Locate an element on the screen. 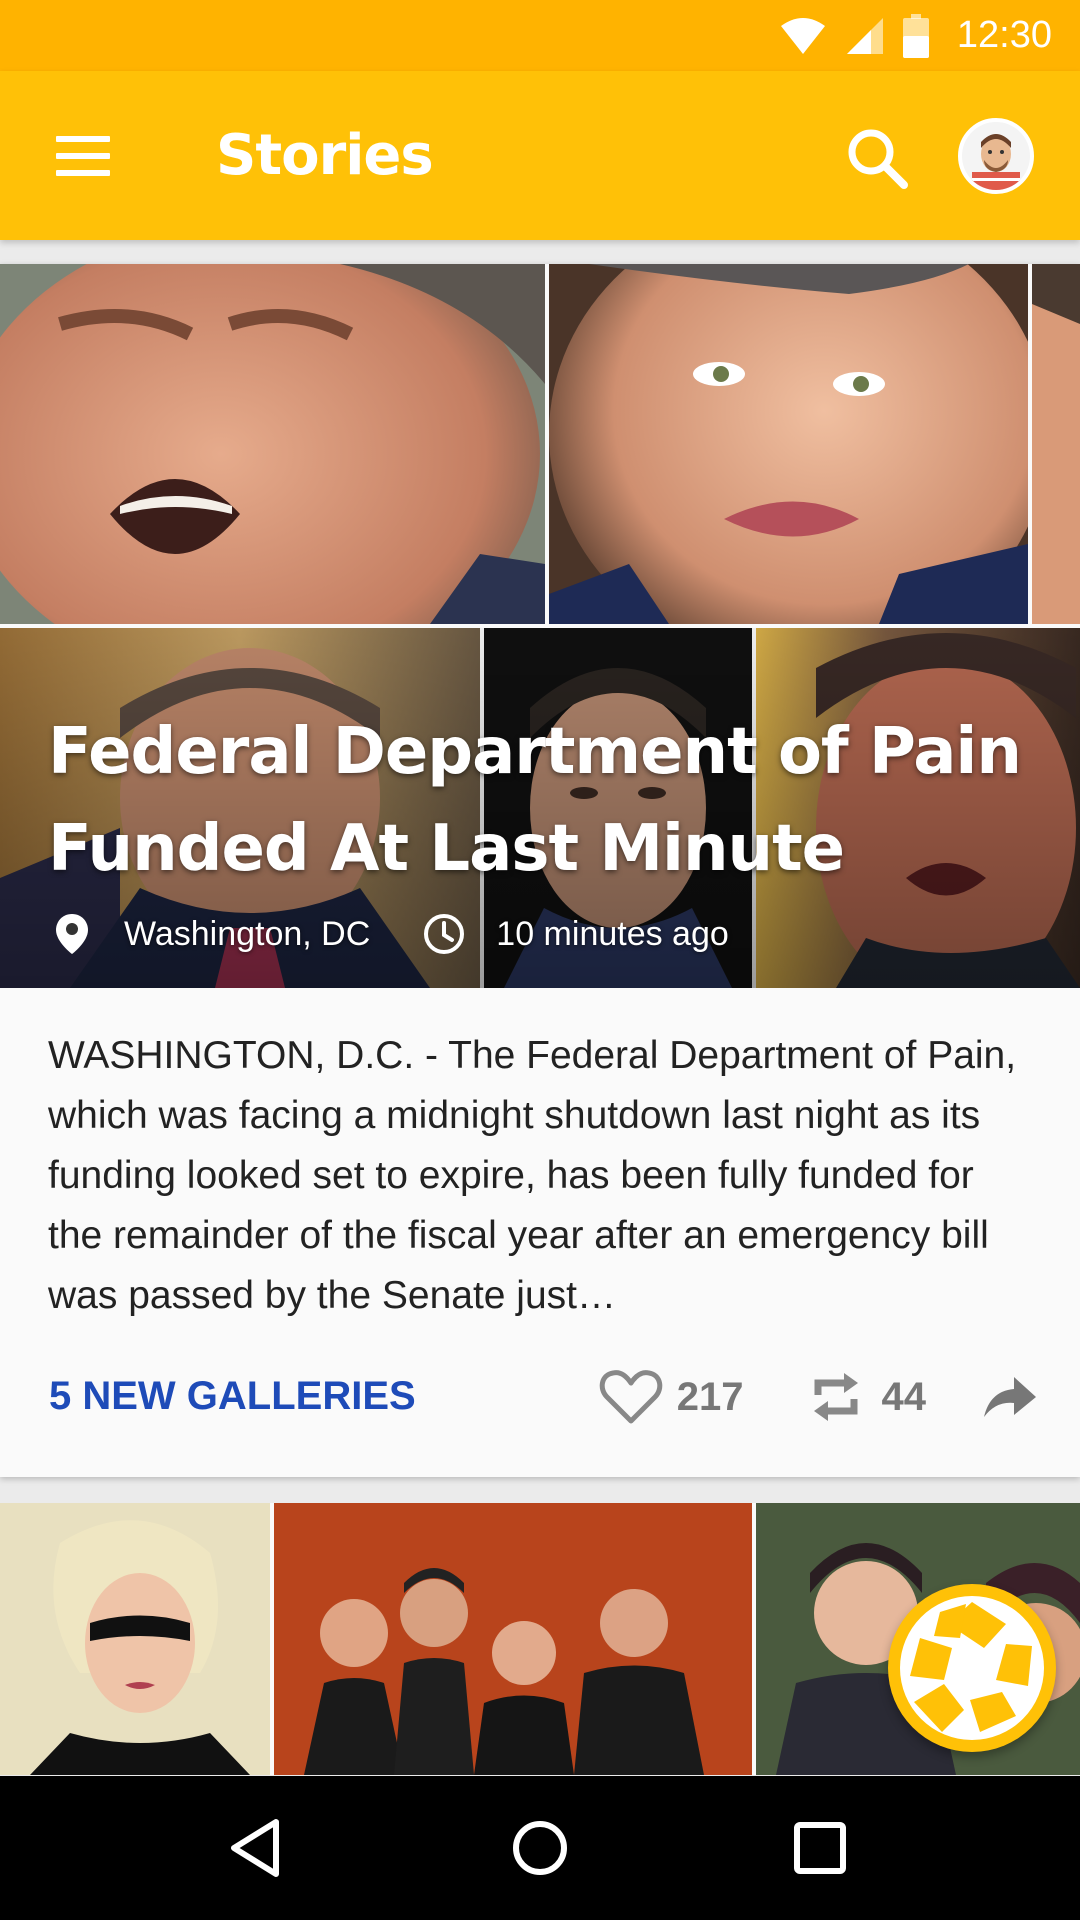  avatar is located at coordinates (996, 156).